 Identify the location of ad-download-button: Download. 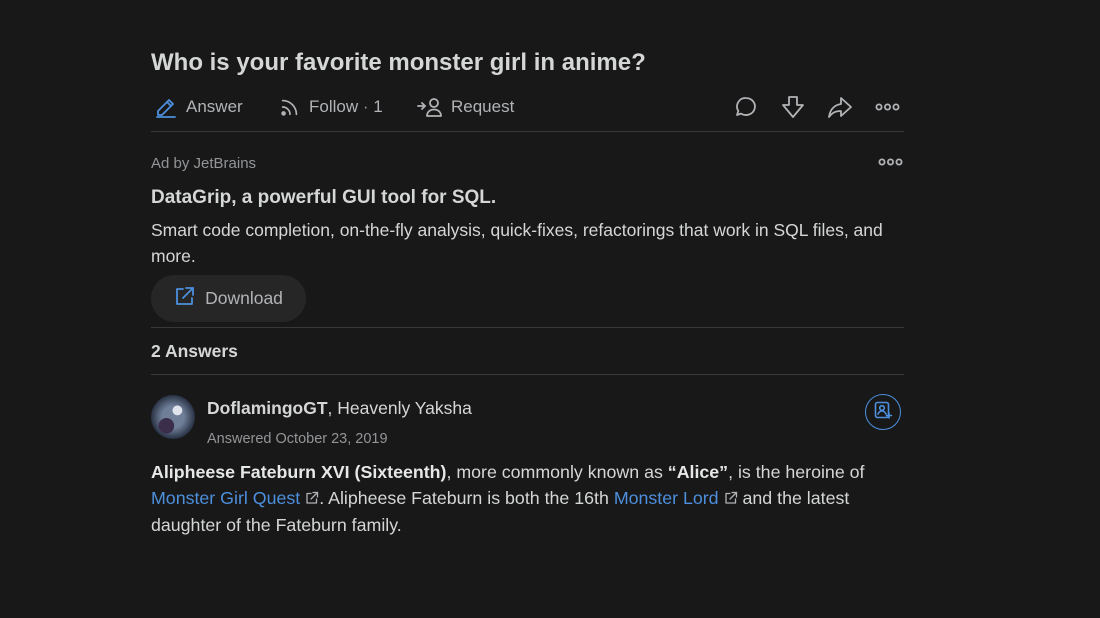
(228, 298).